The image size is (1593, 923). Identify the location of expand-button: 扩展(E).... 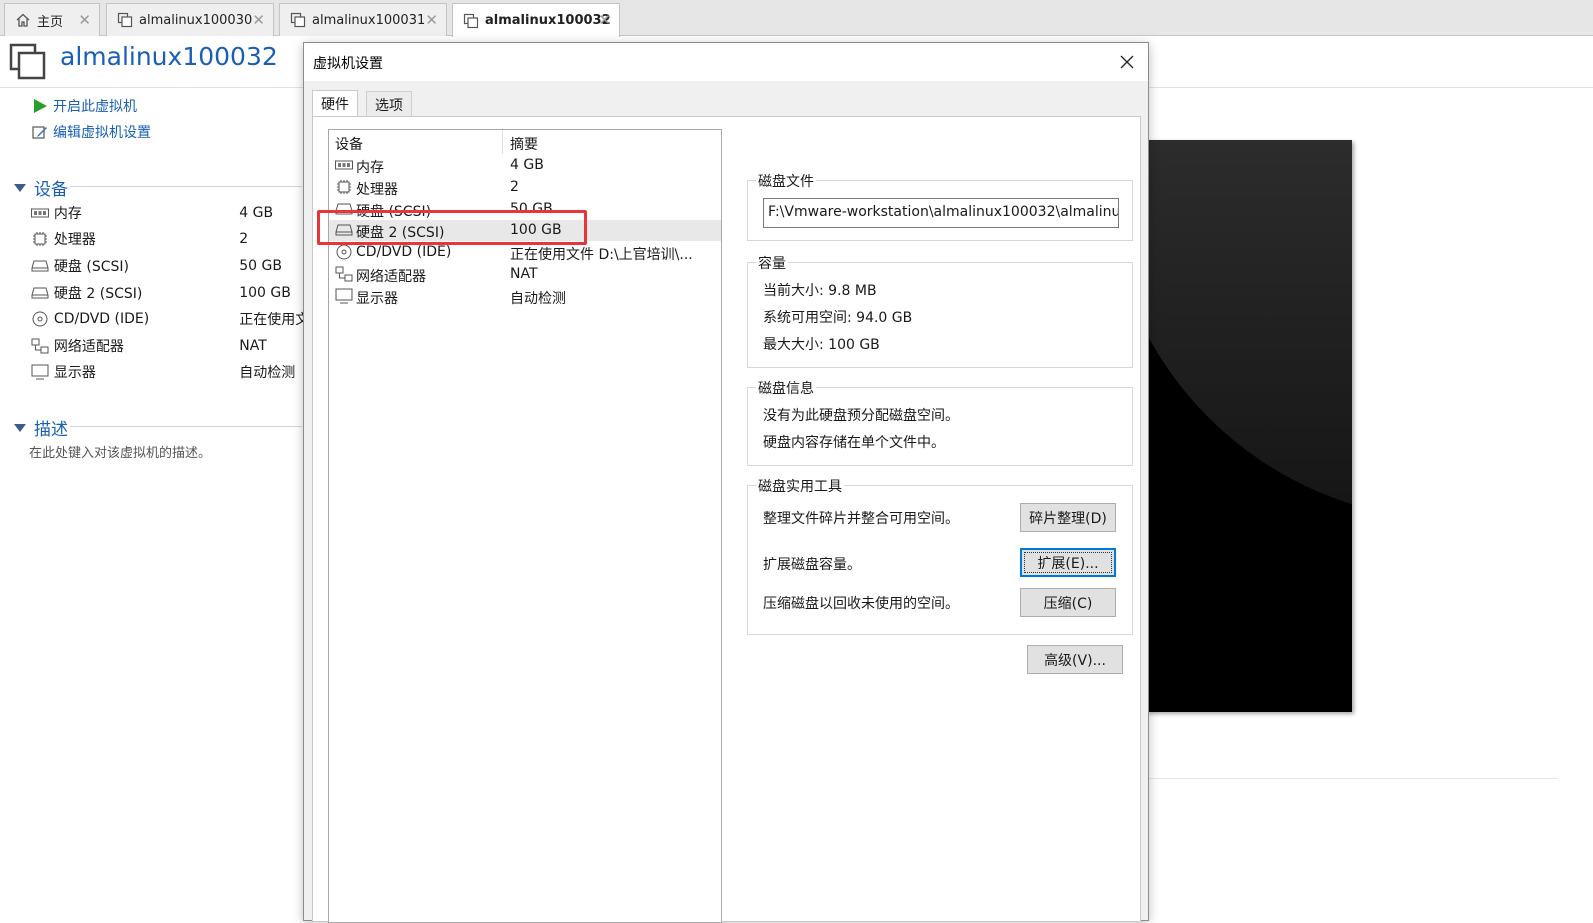
(1068, 562).